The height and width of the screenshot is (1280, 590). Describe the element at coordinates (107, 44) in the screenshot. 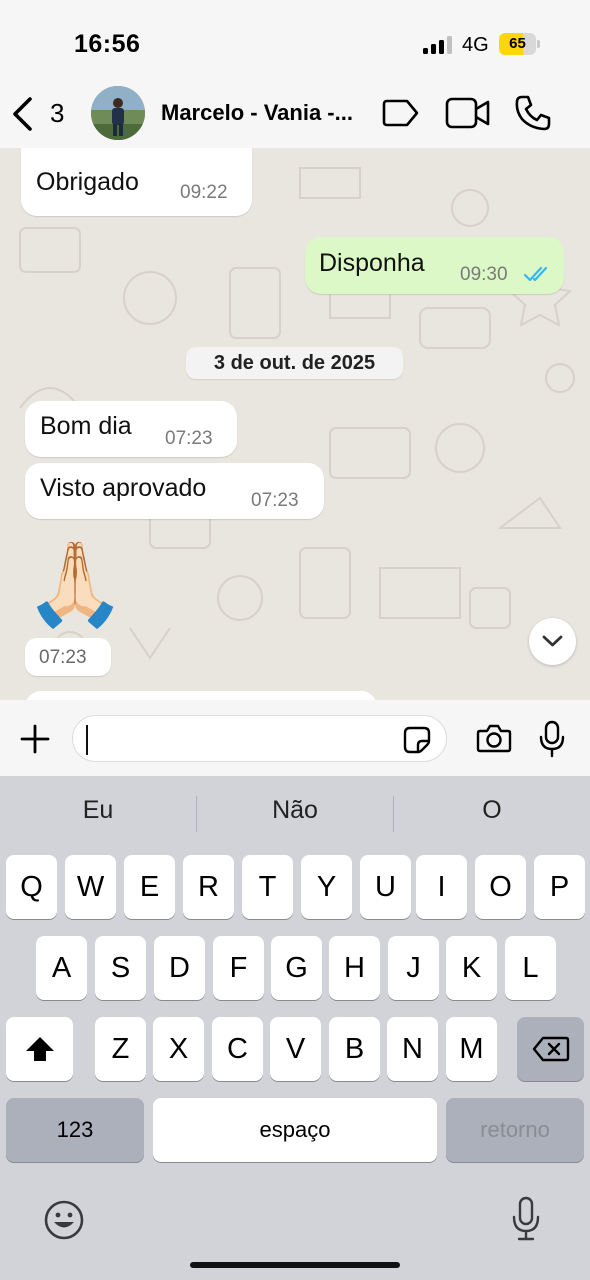

I see `status-time: 16:56` at that location.